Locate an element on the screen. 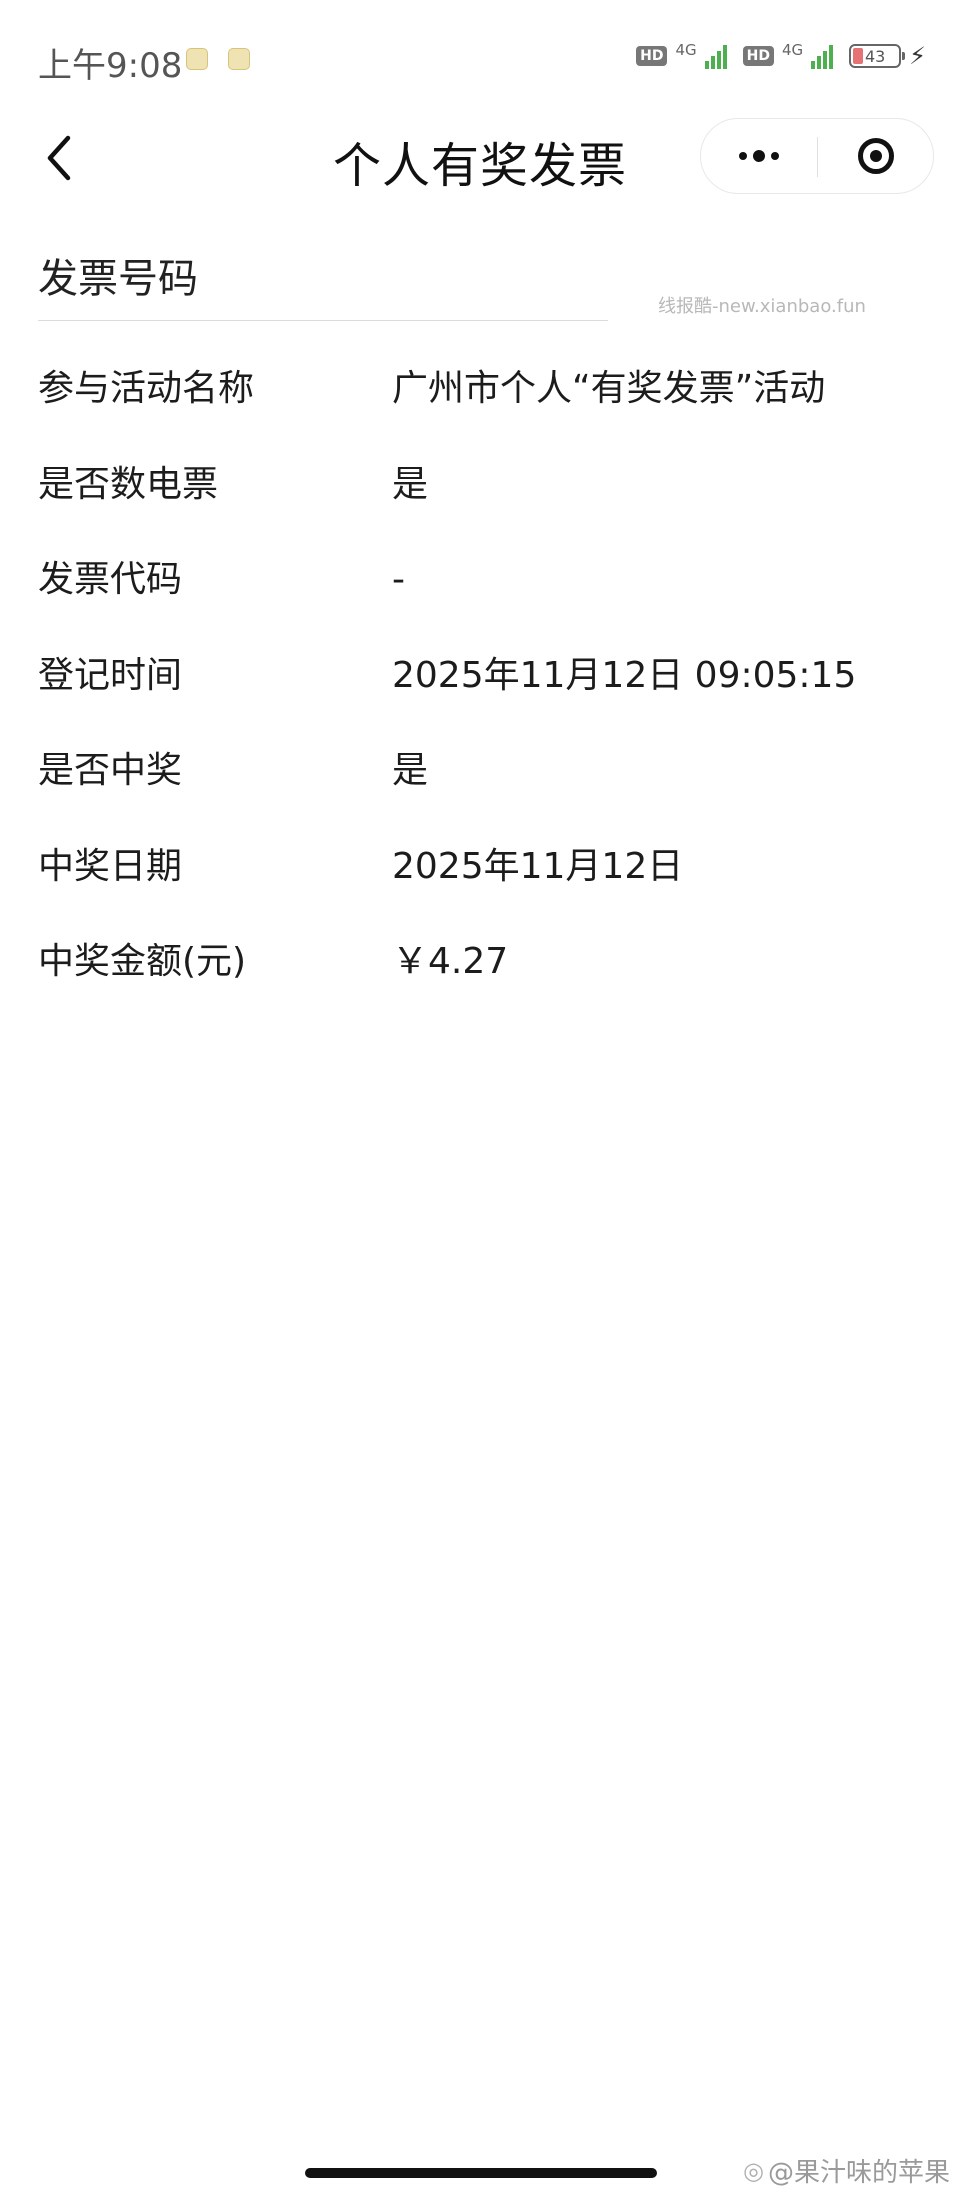 This screenshot has height=2189, width=960. status-indicators: HD 4G HD 4G 43 ⚡ is located at coordinates (781, 55).